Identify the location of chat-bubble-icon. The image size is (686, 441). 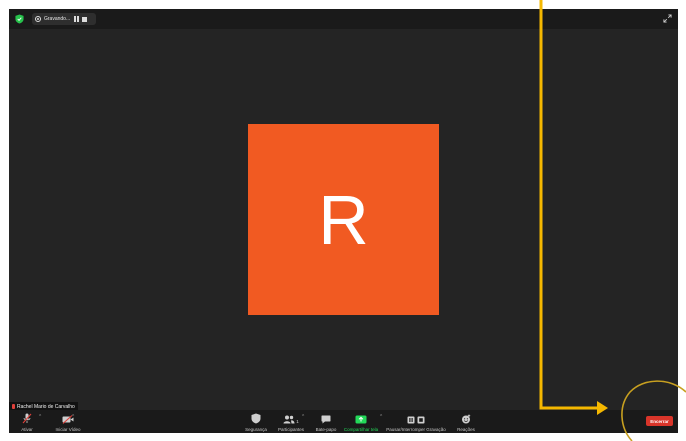
(326, 419).